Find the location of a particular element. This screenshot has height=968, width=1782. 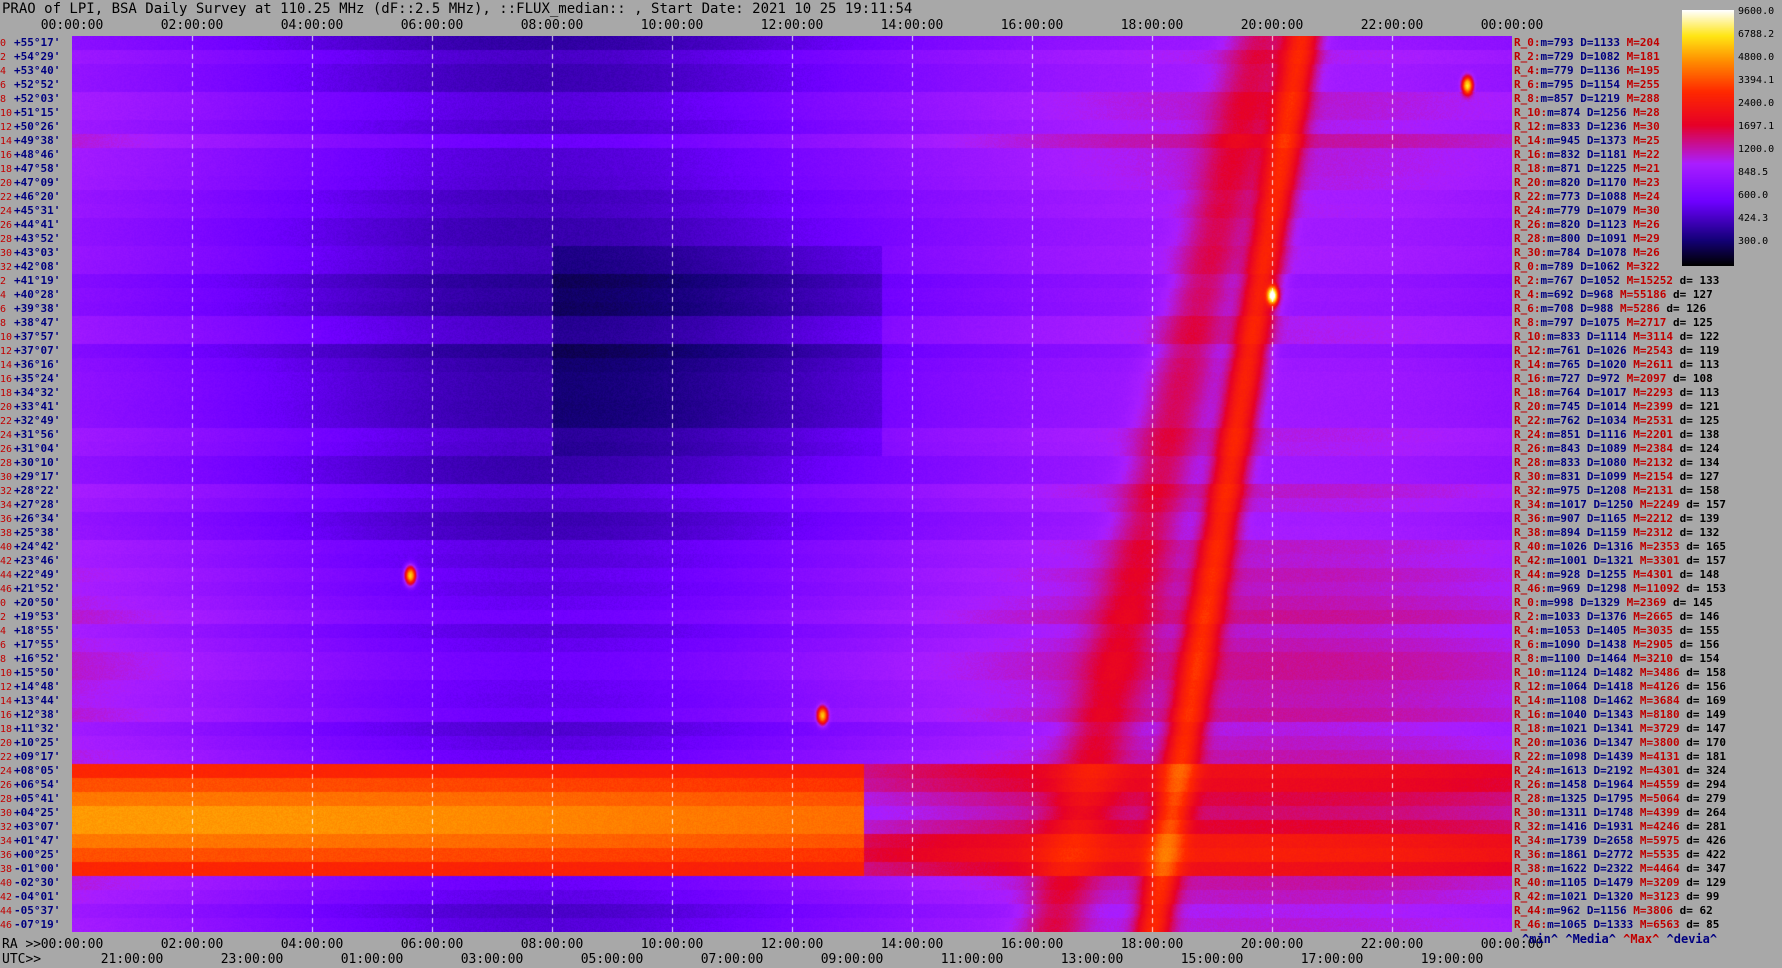

stat-min: 874 is located at coordinates (1570, 112).